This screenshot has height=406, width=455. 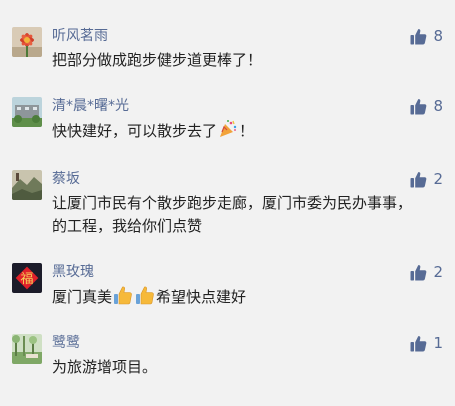 I want to click on comment-text: 厦门真美 希望快点建好, so click(x=232, y=297).